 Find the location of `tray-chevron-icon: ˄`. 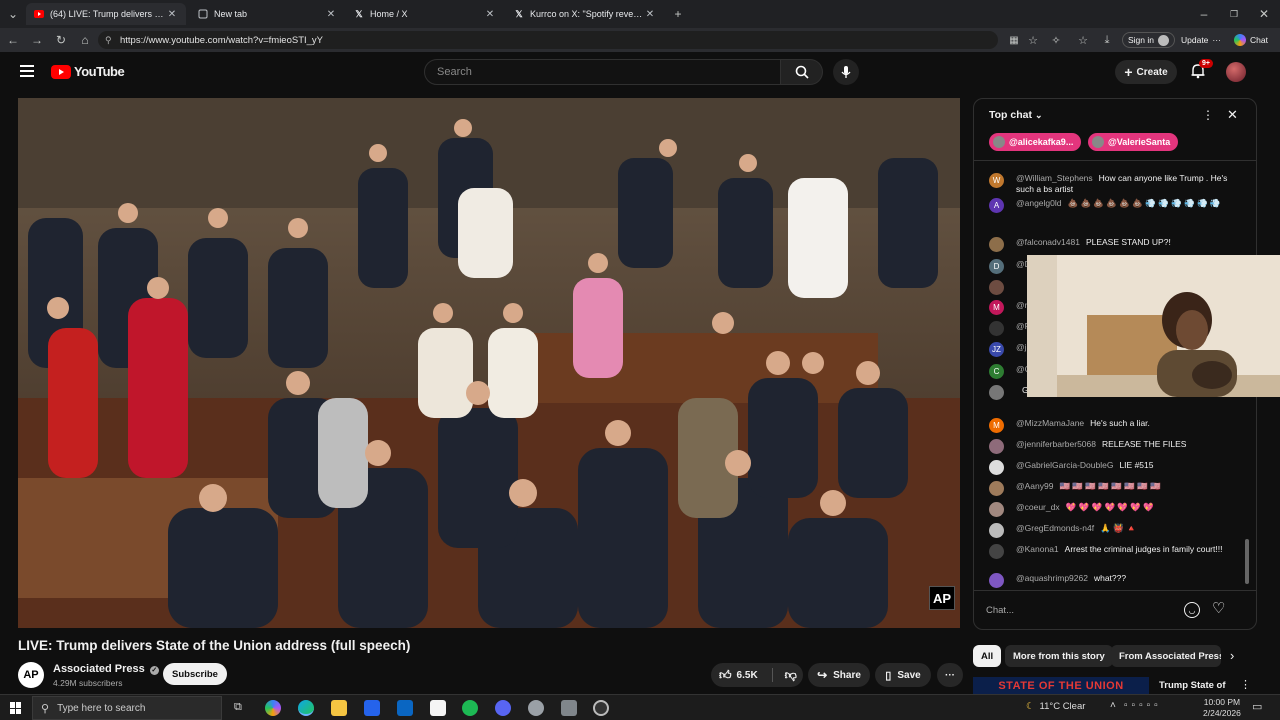

tray-chevron-icon: ˄ is located at coordinates (1113, 705).